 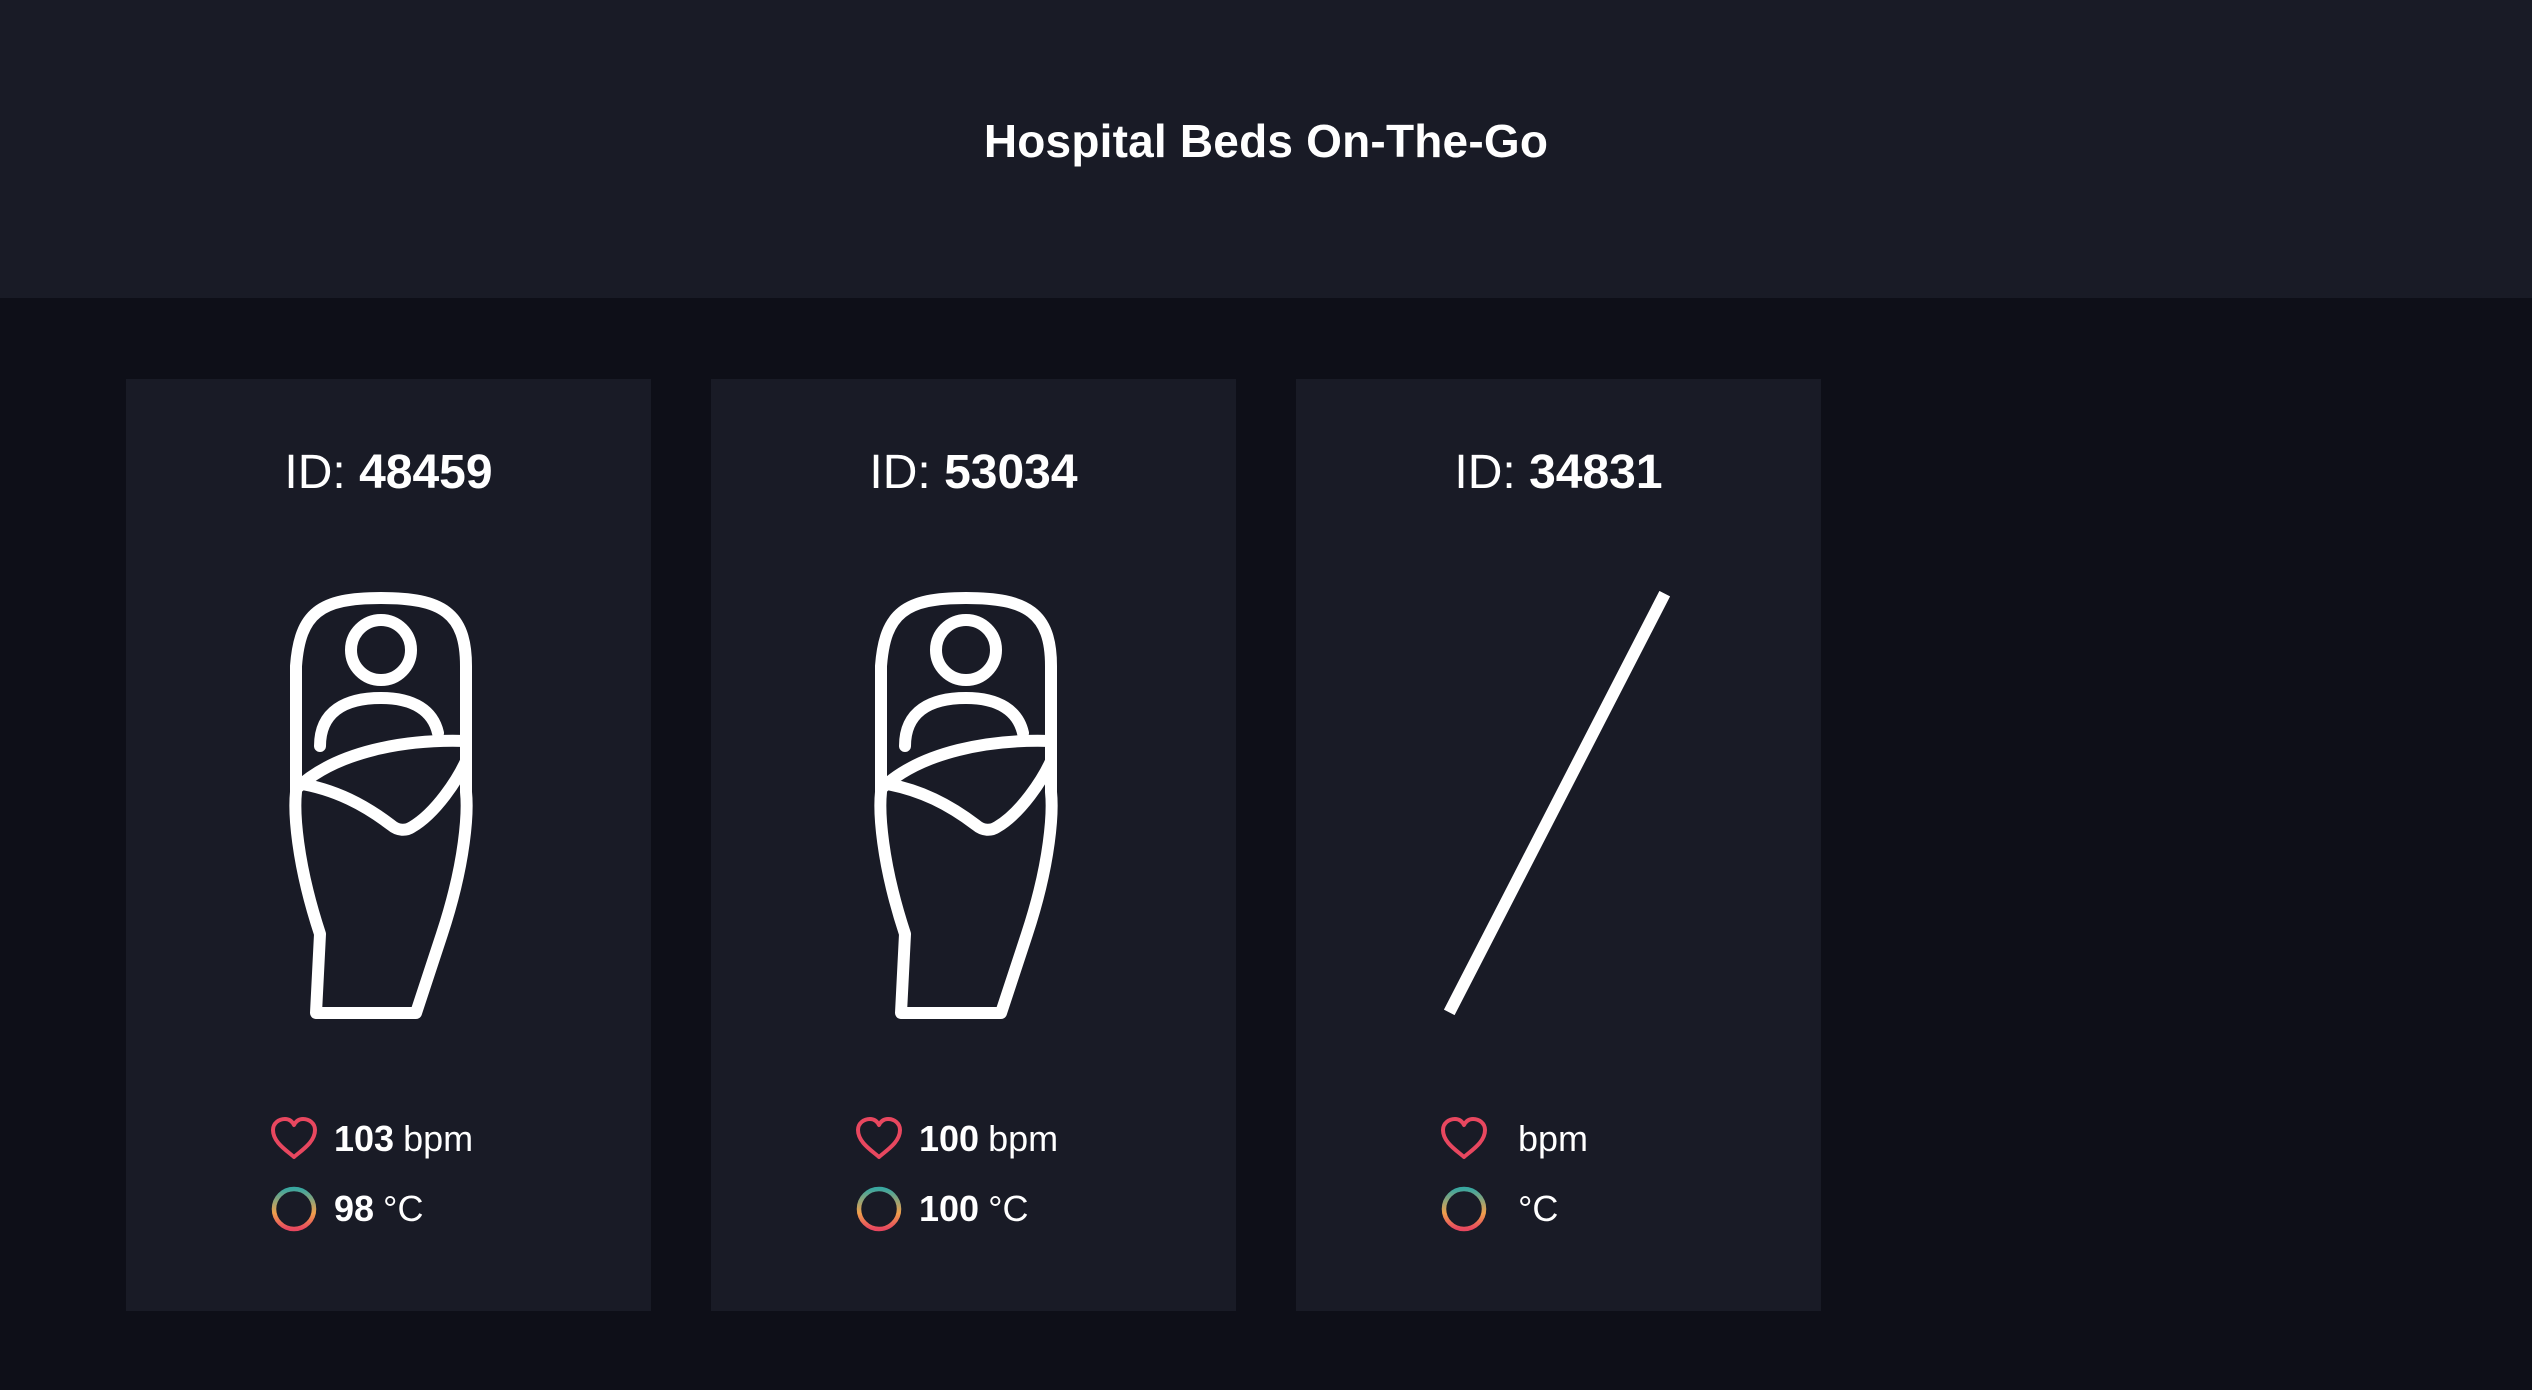 What do you see at coordinates (1557, 803) in the screenshot?
I see `empty-slash-icon` at bounding box center [1557, 803].